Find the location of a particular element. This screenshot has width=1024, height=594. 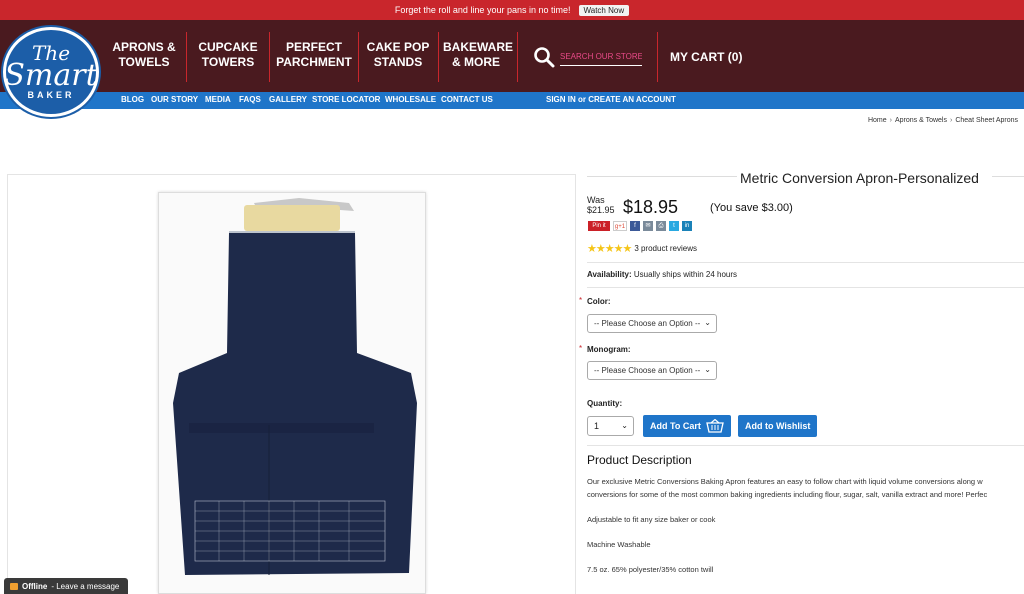

nav-perfect-parchment: PERFECT PARCHMENT is located at coordinates (314, 55).